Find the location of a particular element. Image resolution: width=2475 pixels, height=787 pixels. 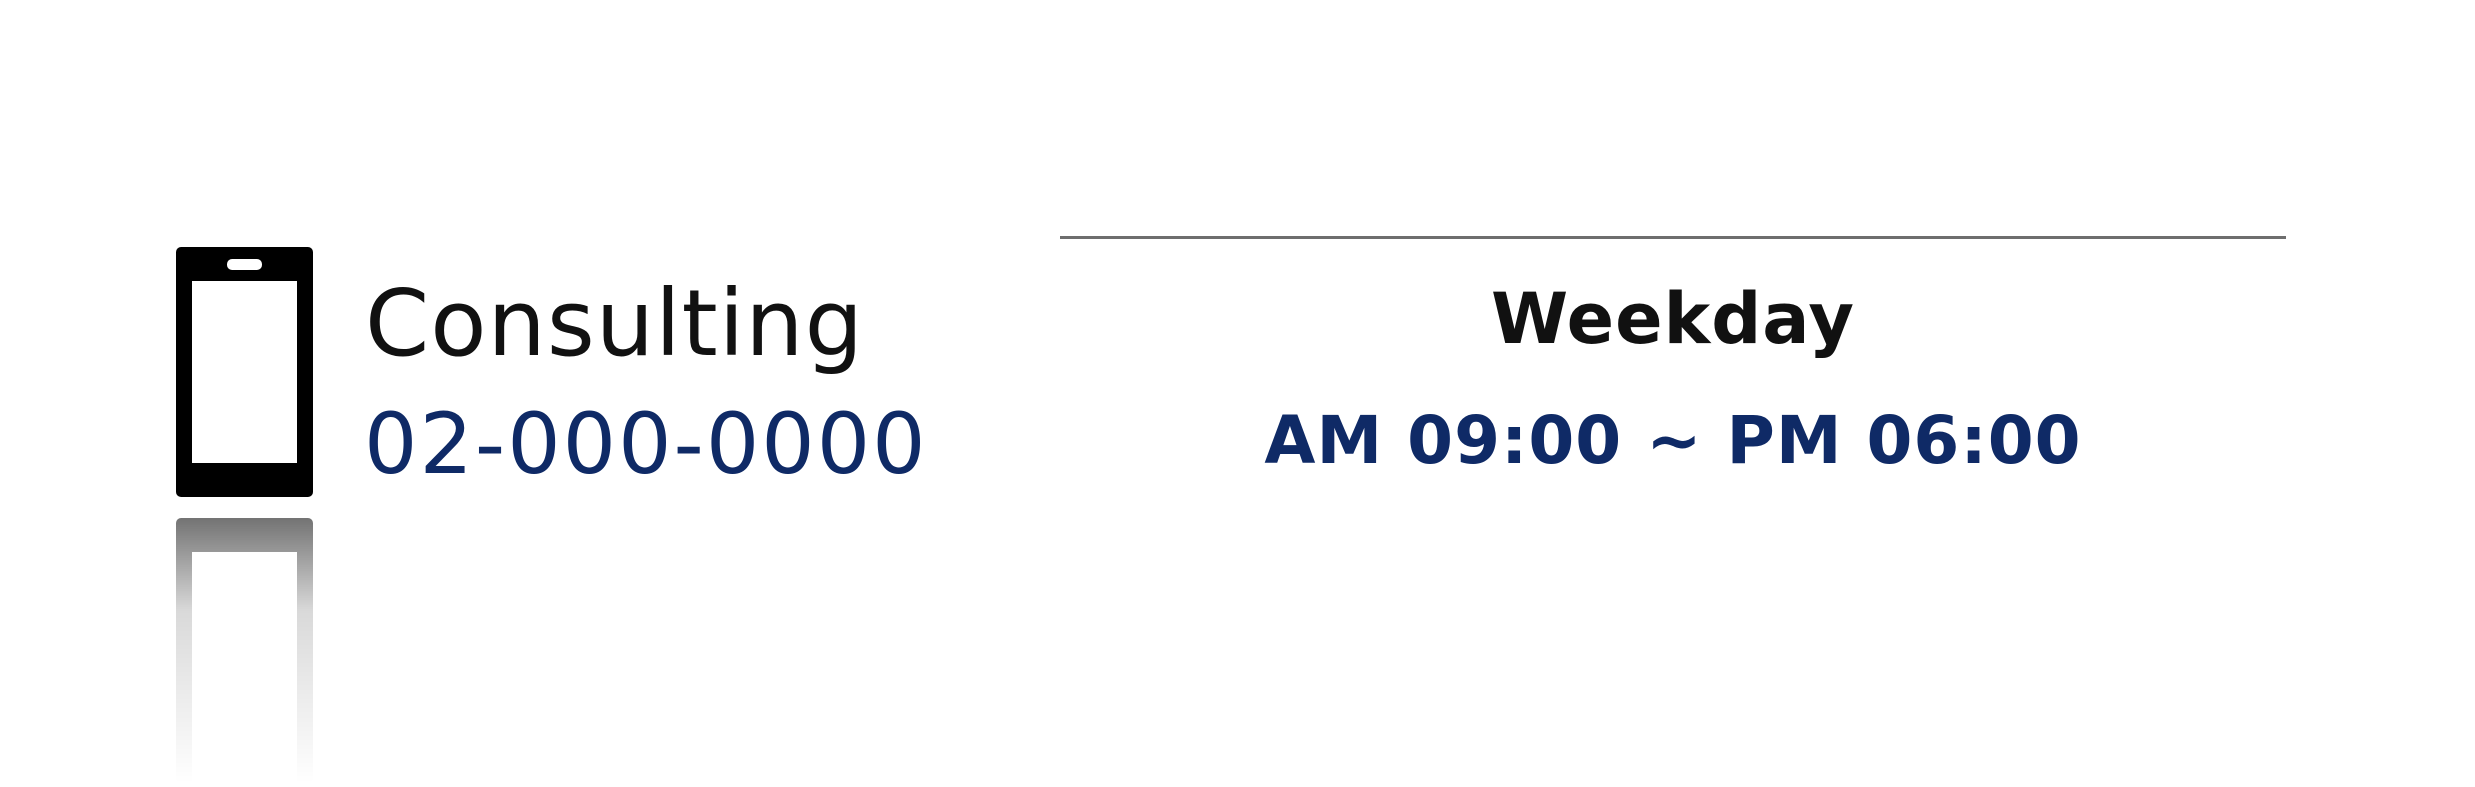

mobile-phone-icon-reflection is located at coordinates (244, 650).